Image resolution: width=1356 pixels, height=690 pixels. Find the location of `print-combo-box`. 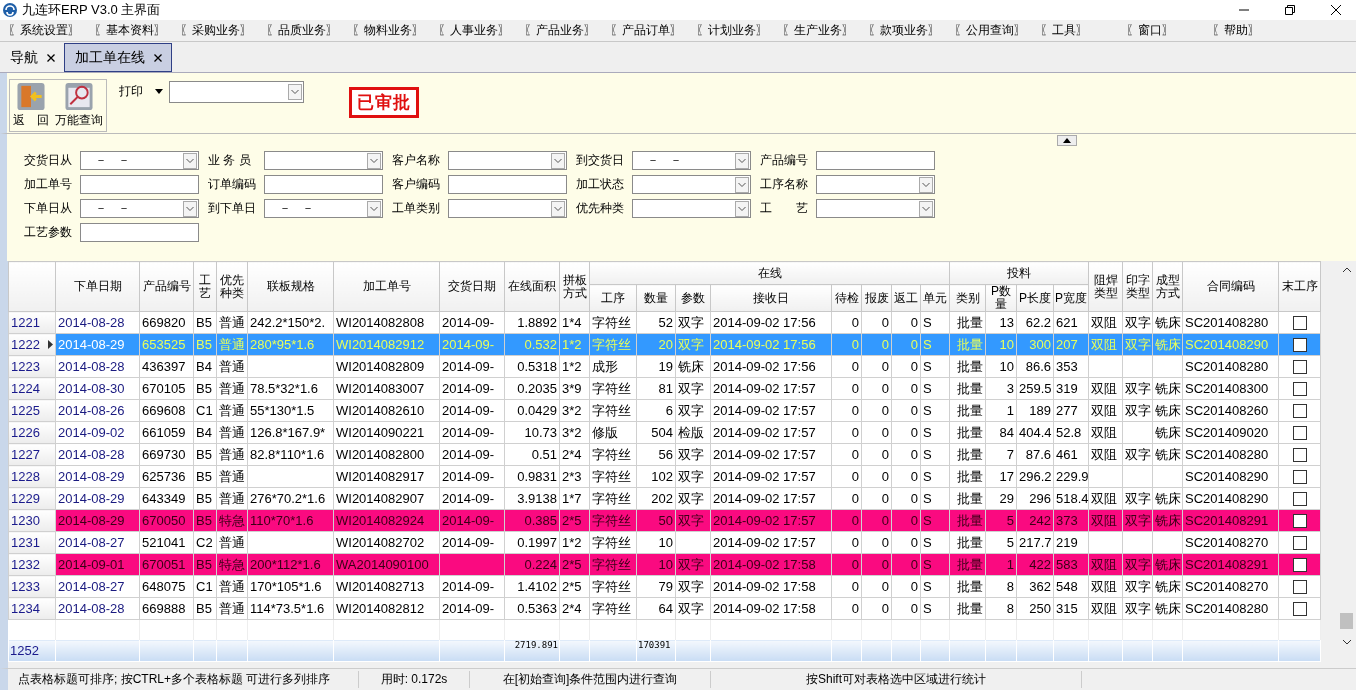

print-combo-box is located at coordinates (236, 92).